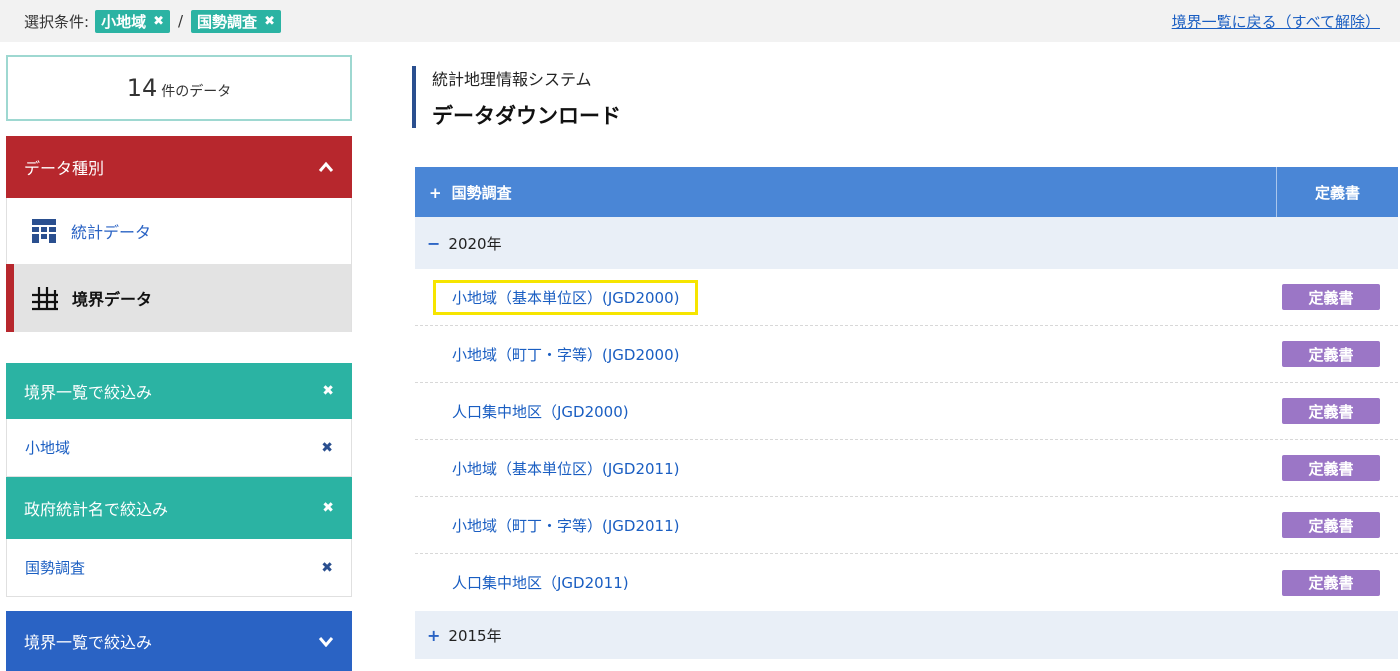 The height and width of the screenshot is (671, 1400). I want to click on result-count: 14 件のデータ, so click(179, 88).